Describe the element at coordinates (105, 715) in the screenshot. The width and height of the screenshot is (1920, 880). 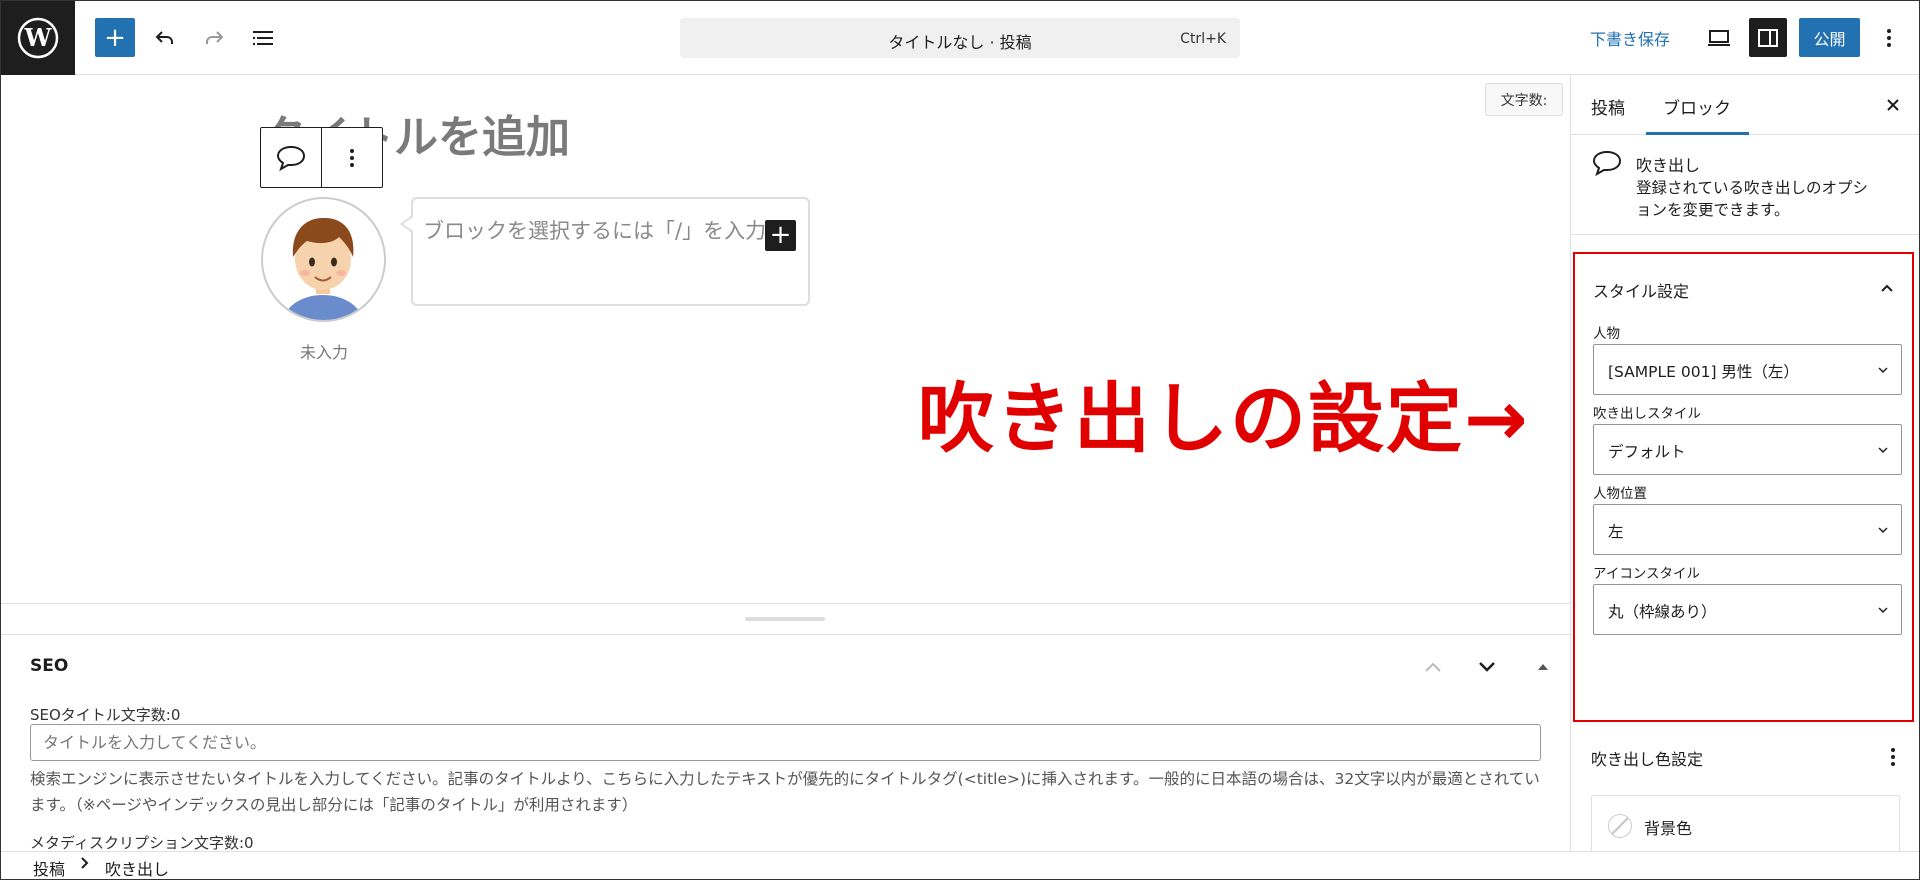
I see `seo-title-count-label: SEOタイトル文字数:0` at that location.